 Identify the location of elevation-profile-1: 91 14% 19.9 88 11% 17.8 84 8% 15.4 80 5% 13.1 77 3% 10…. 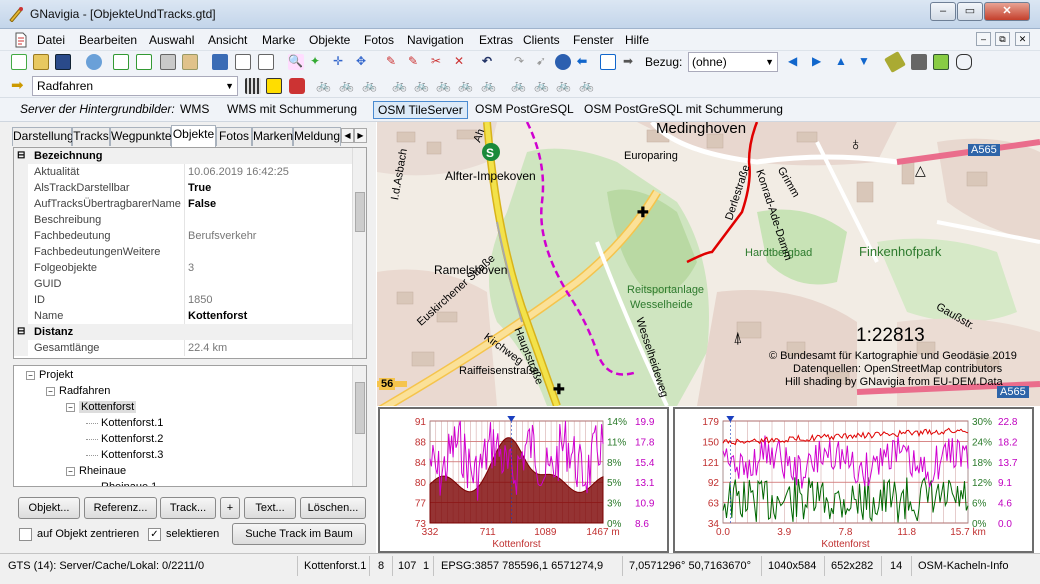
(523, 480).